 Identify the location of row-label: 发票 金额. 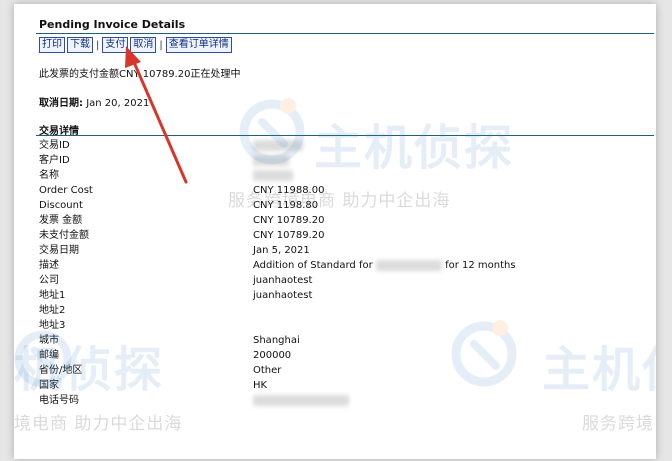
(61, 220).